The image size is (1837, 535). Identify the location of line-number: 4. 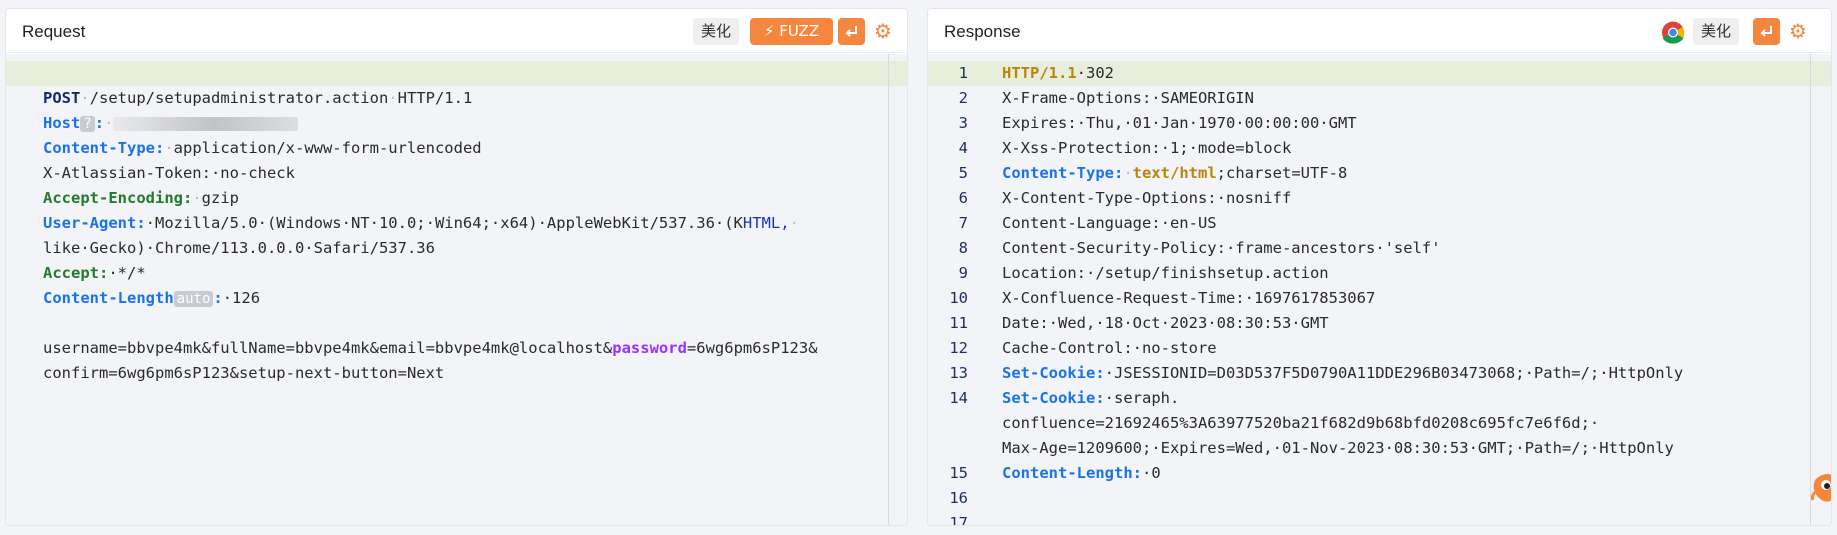
(963, 148).